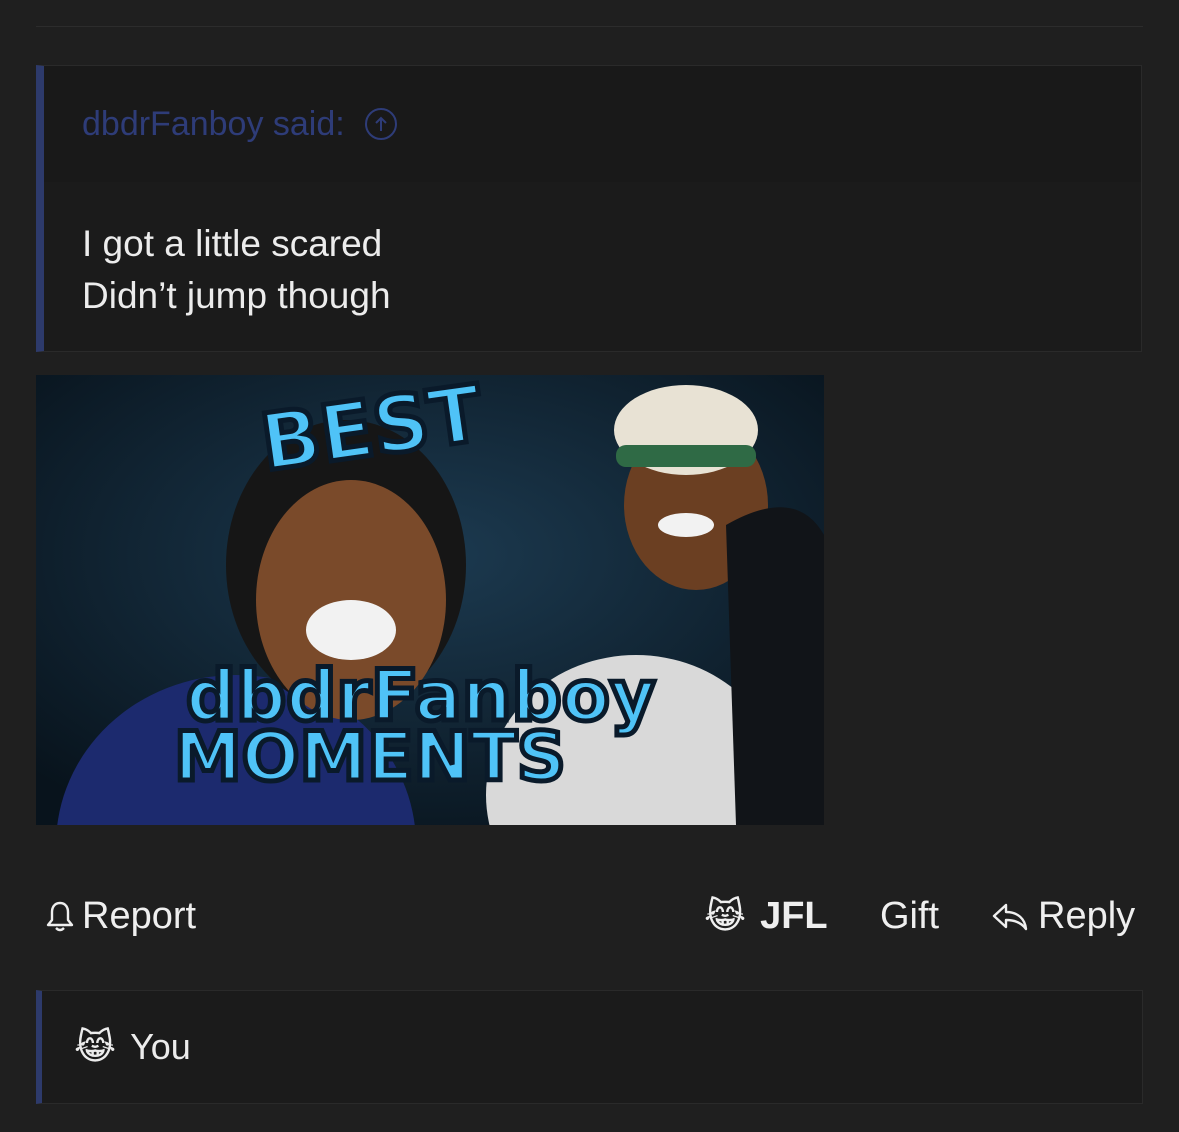  What do you see at coordinates (589, 916) in the screenshot?
I see `post-actions-bar: Report 😹 JFL Gift Reply` at bounding box center [589, 916].